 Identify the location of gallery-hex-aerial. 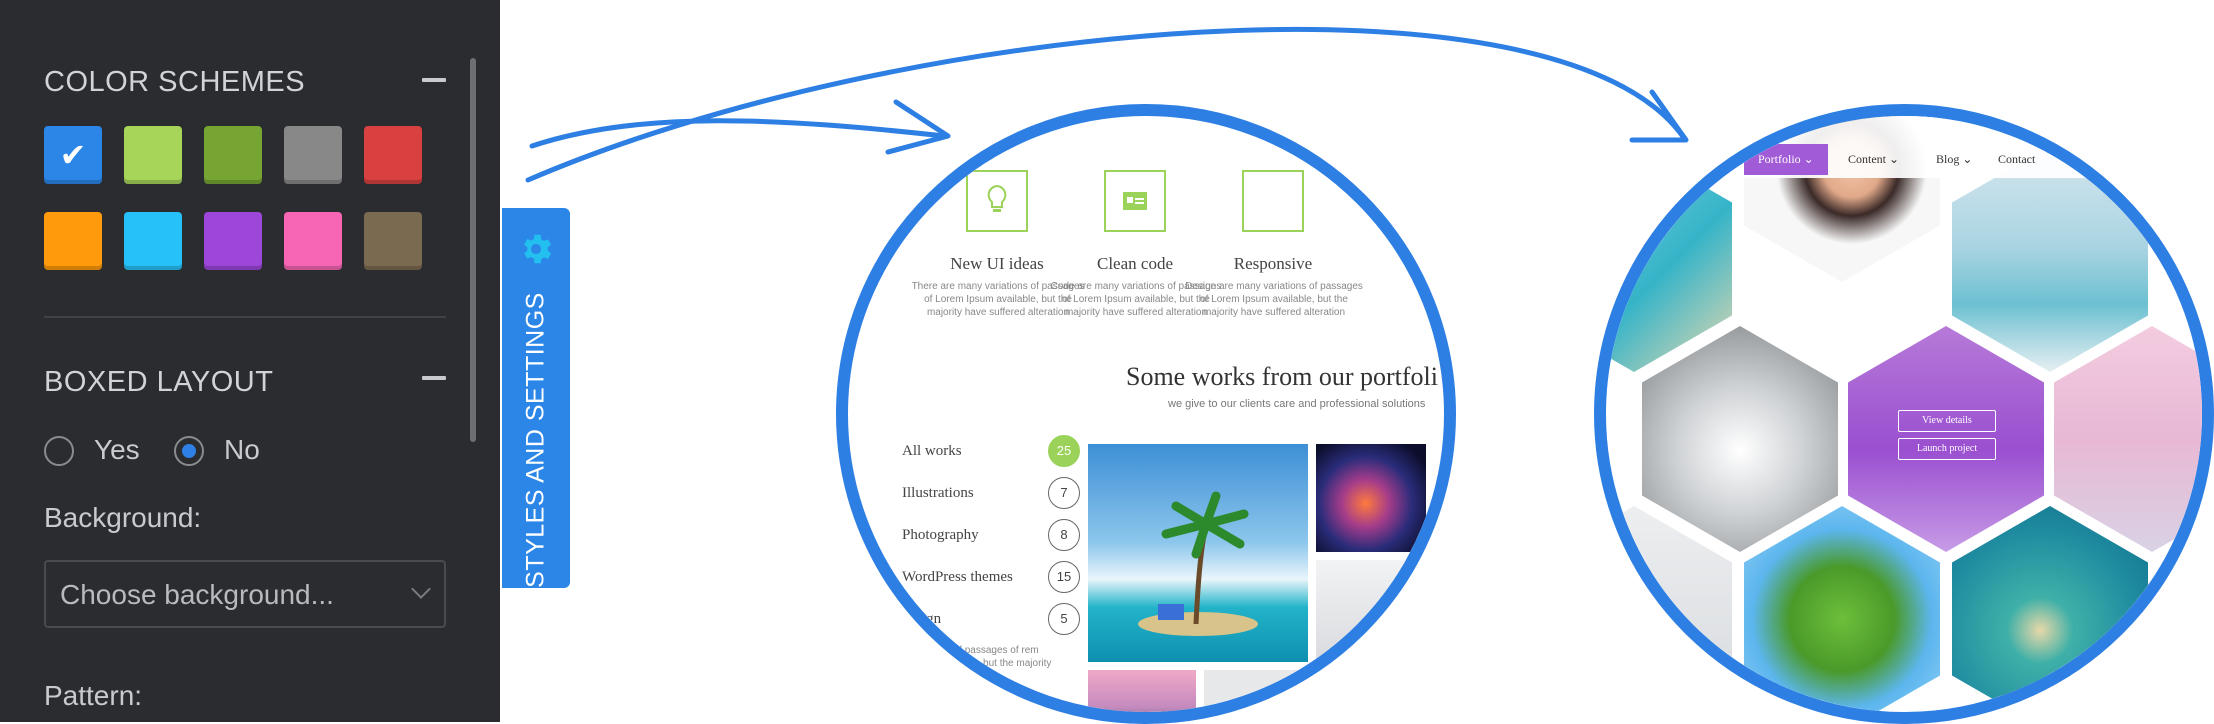
(1669, 259).